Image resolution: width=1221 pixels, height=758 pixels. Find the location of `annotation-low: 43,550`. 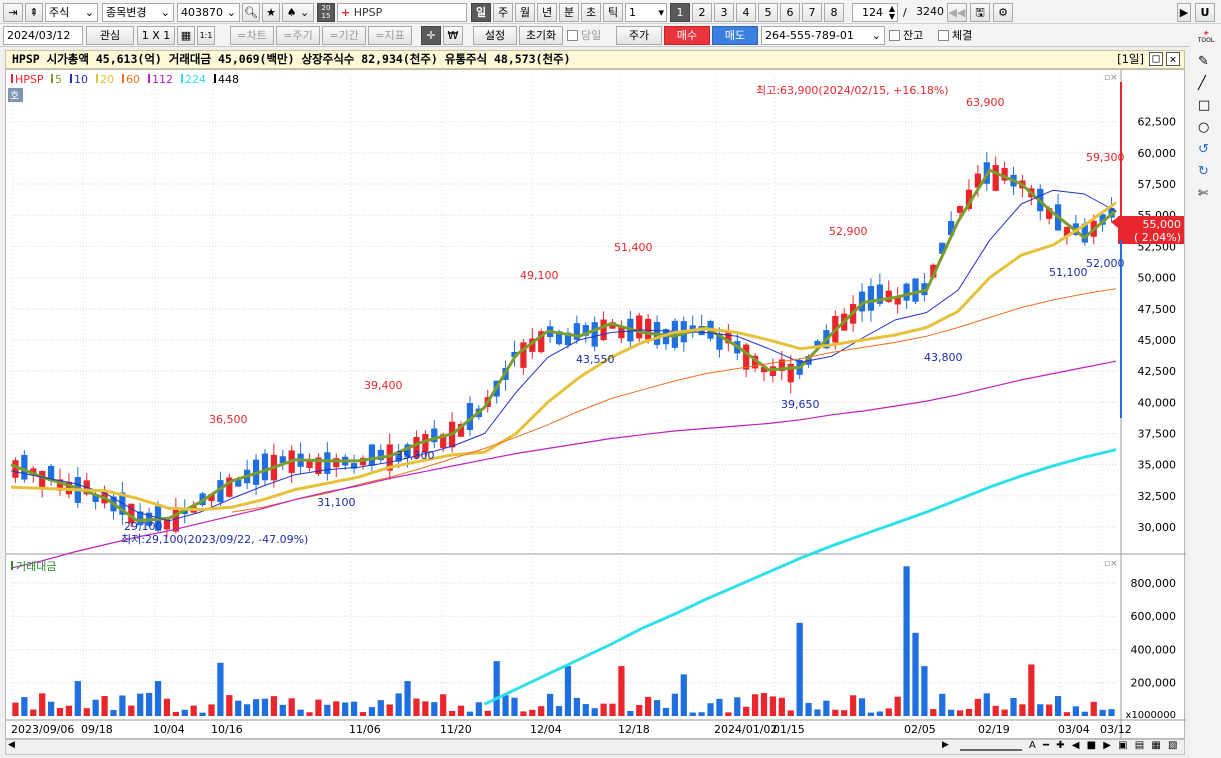

annotation-low: 43,550 is located at coordinates (595, 359).